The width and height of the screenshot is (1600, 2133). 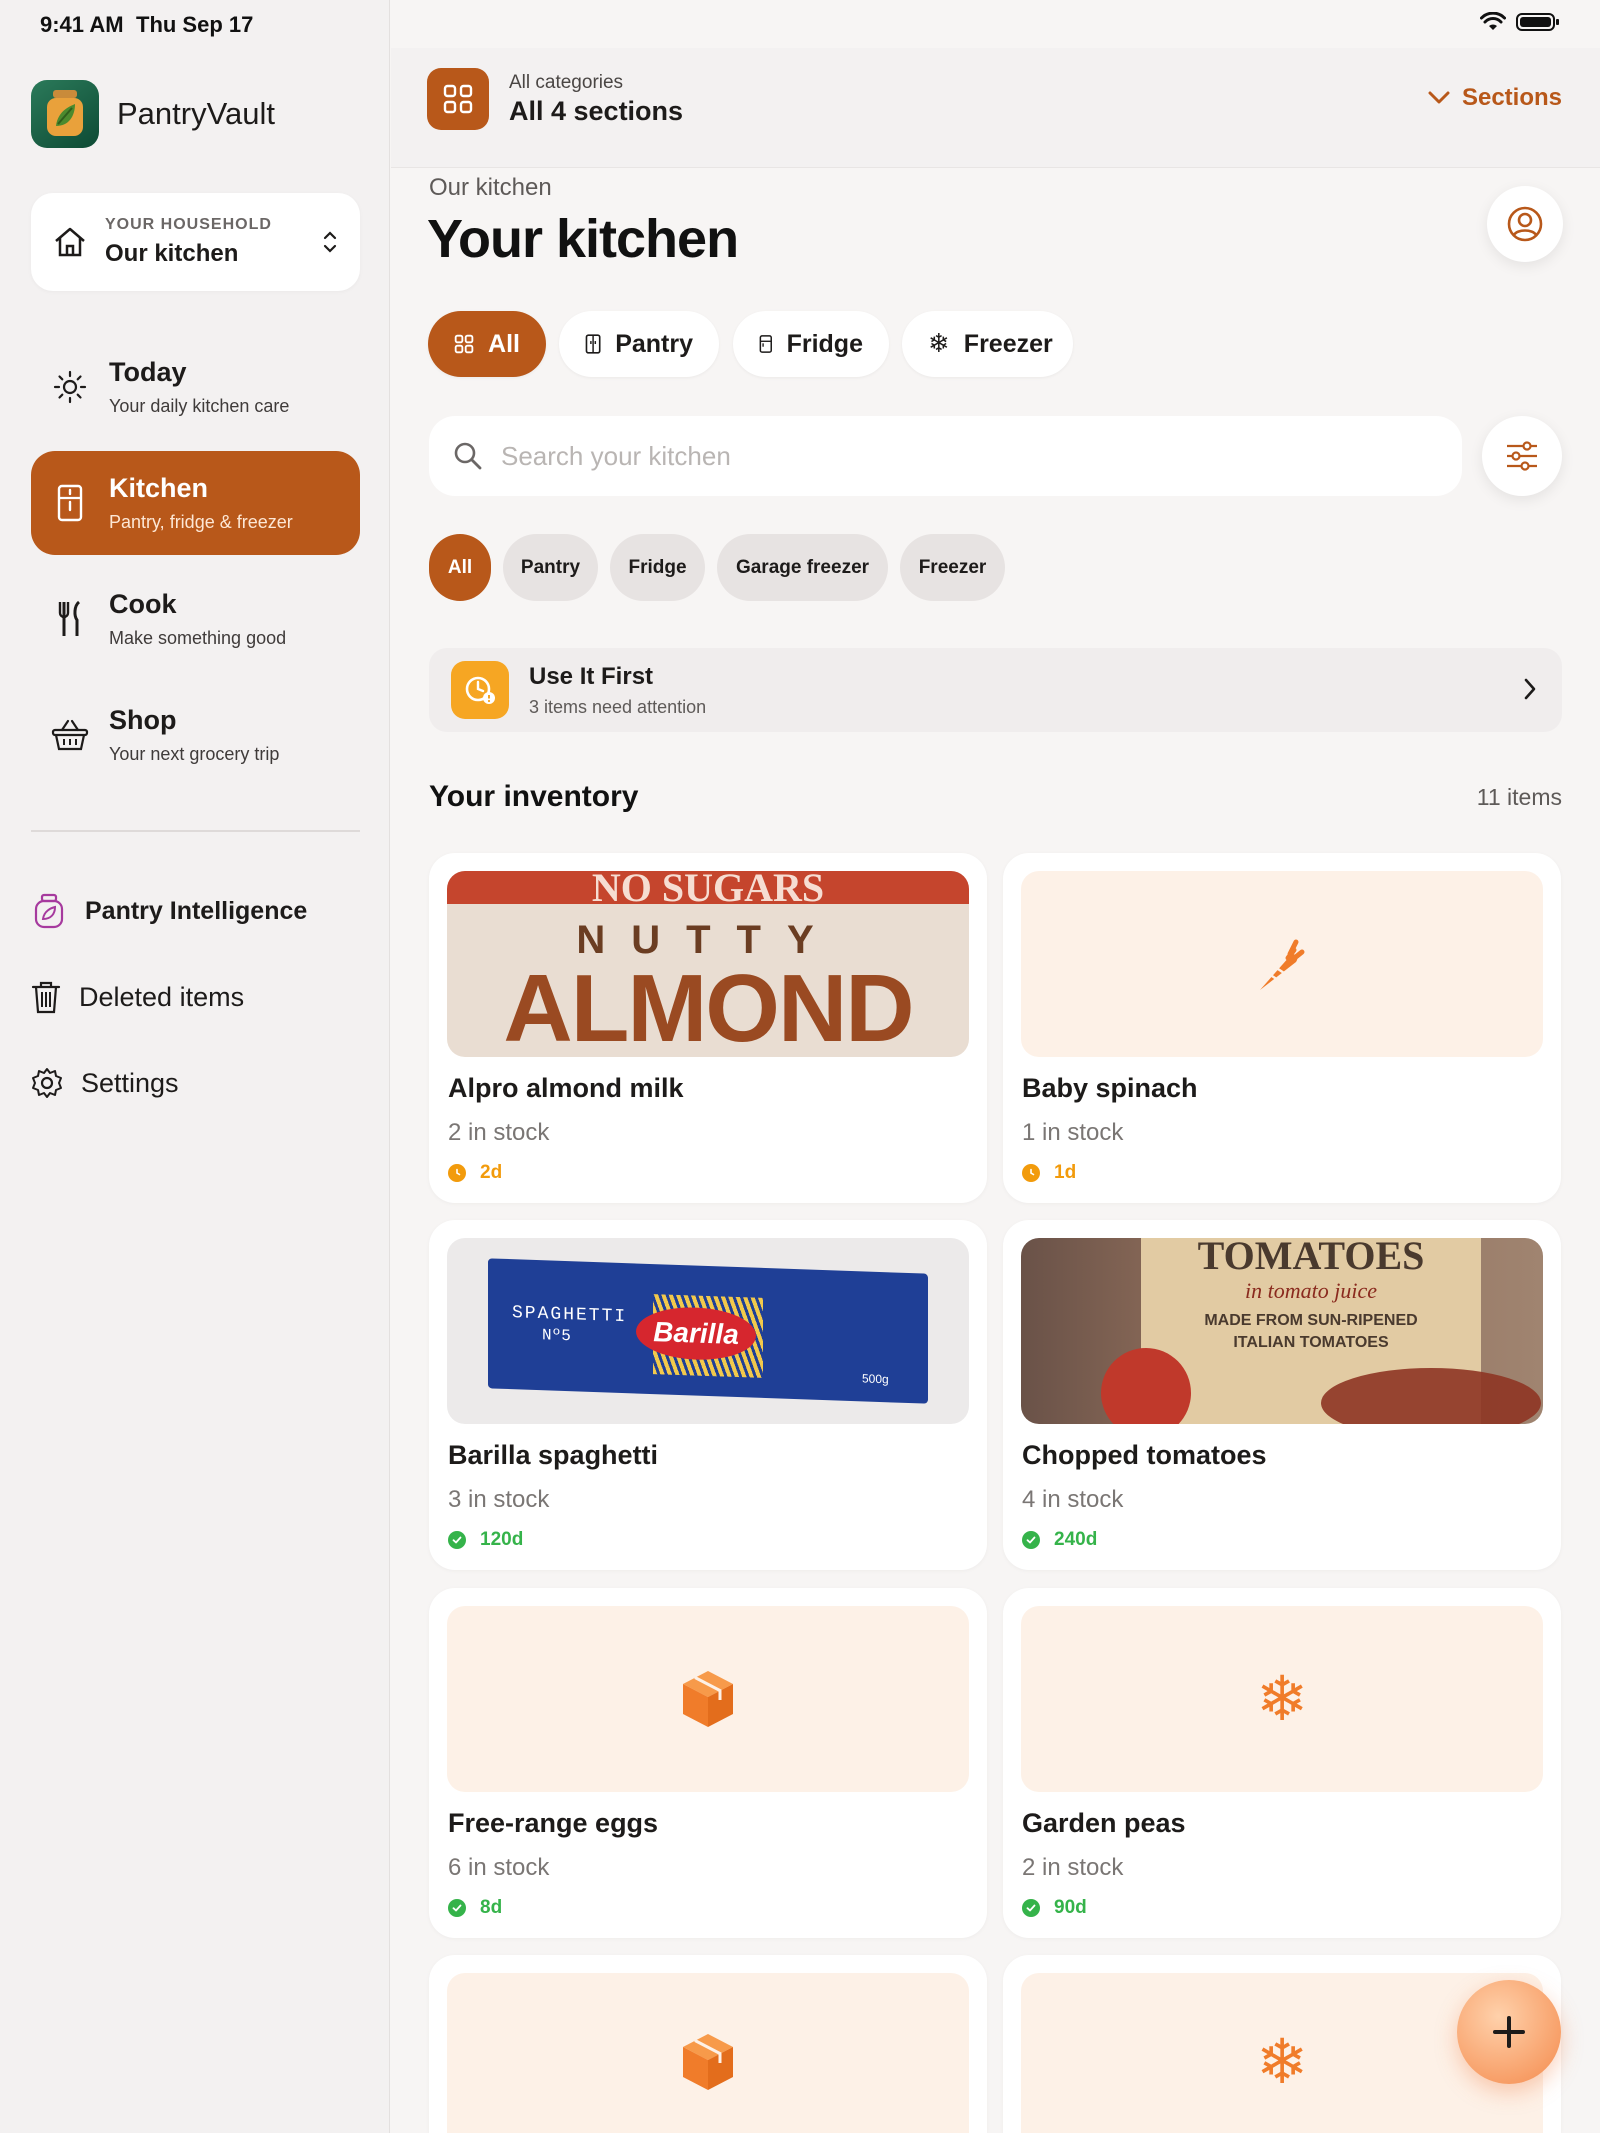 I want to click on plus-icon, so click(x=1509, y=2032).